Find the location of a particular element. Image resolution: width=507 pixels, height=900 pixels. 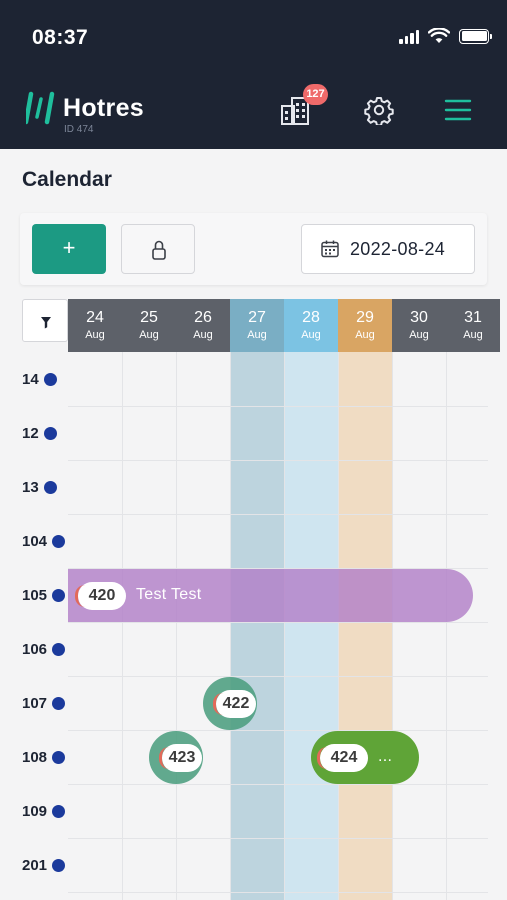

room-number: 201 is located at coordinates (35, 865).